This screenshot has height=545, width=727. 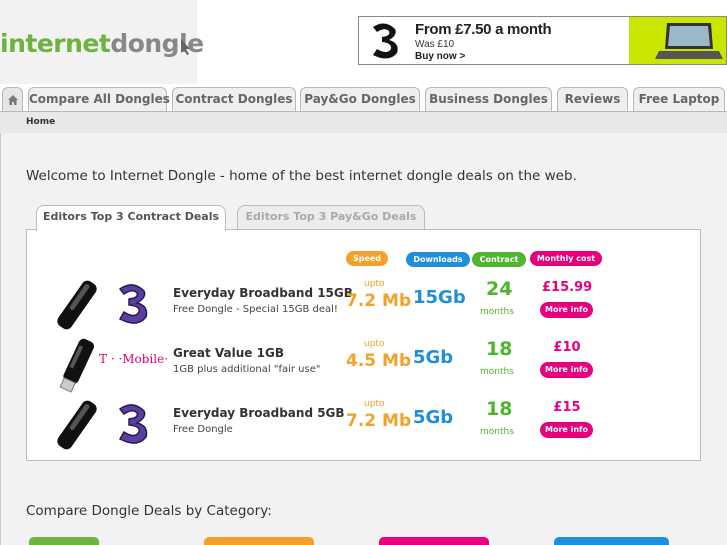 What do you see at coordinates (499, 289) in the screenshot?
I see `deal-contract-length: 24` at bounding box center [499, 289].